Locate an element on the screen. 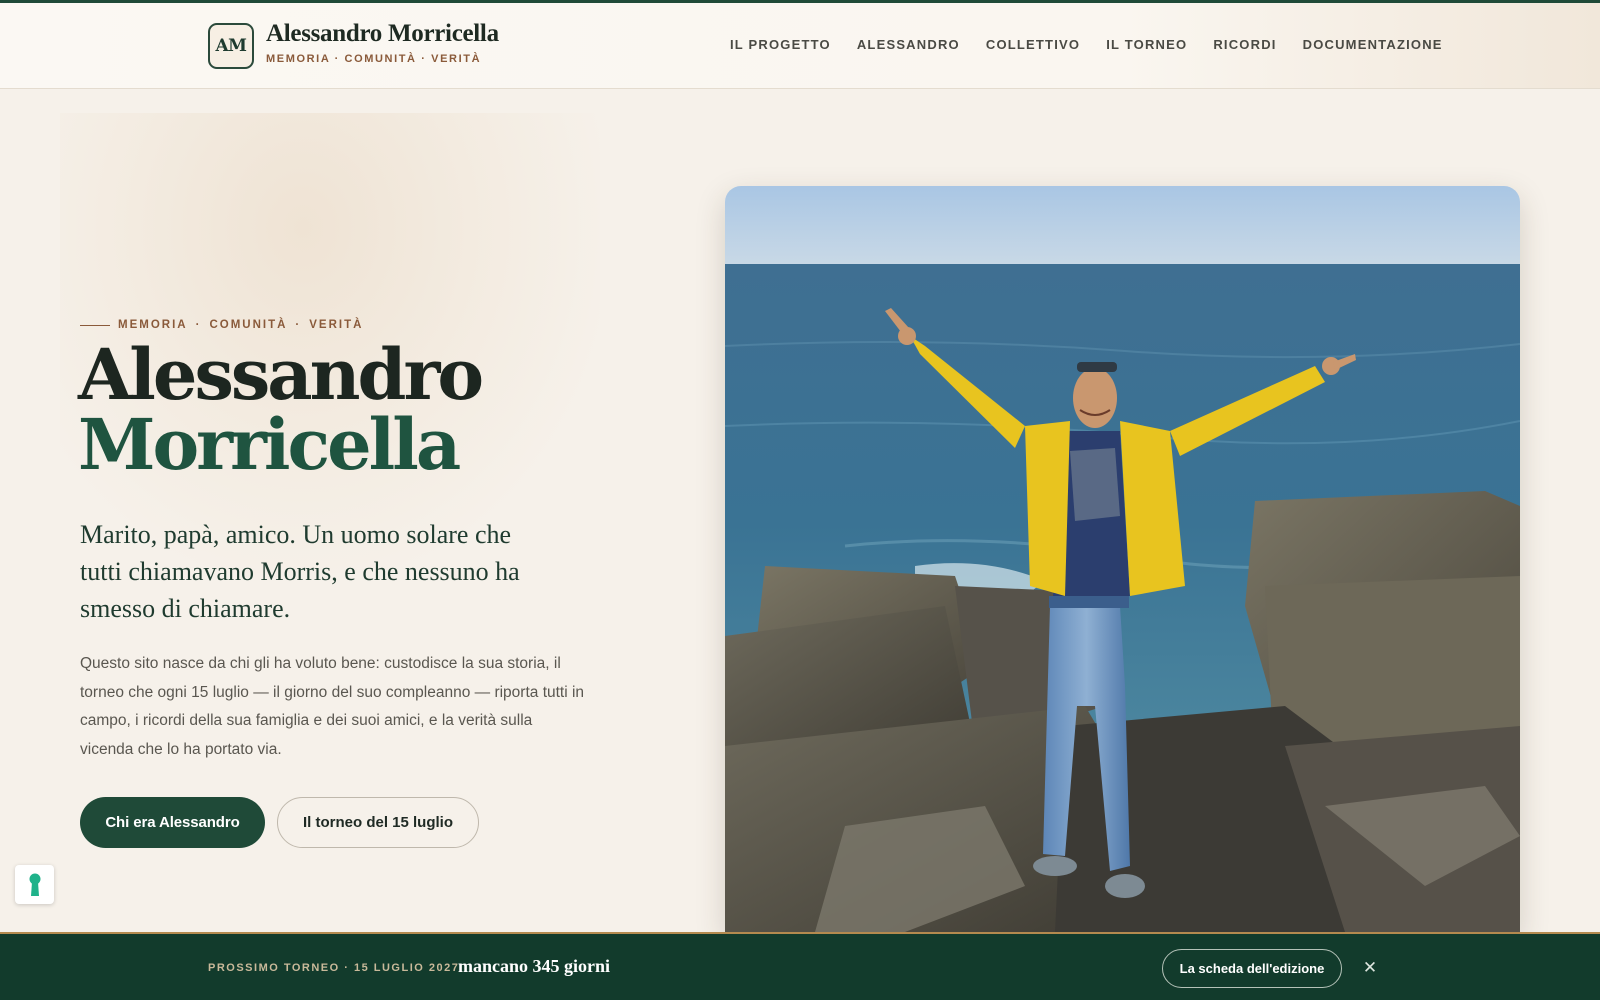 Image resolution: width=1600 pixels, height=1000 pixels. brand-tagline: MEMORIA · COMUNITÀ · VERITÀ is located at coordinates (374, 59).